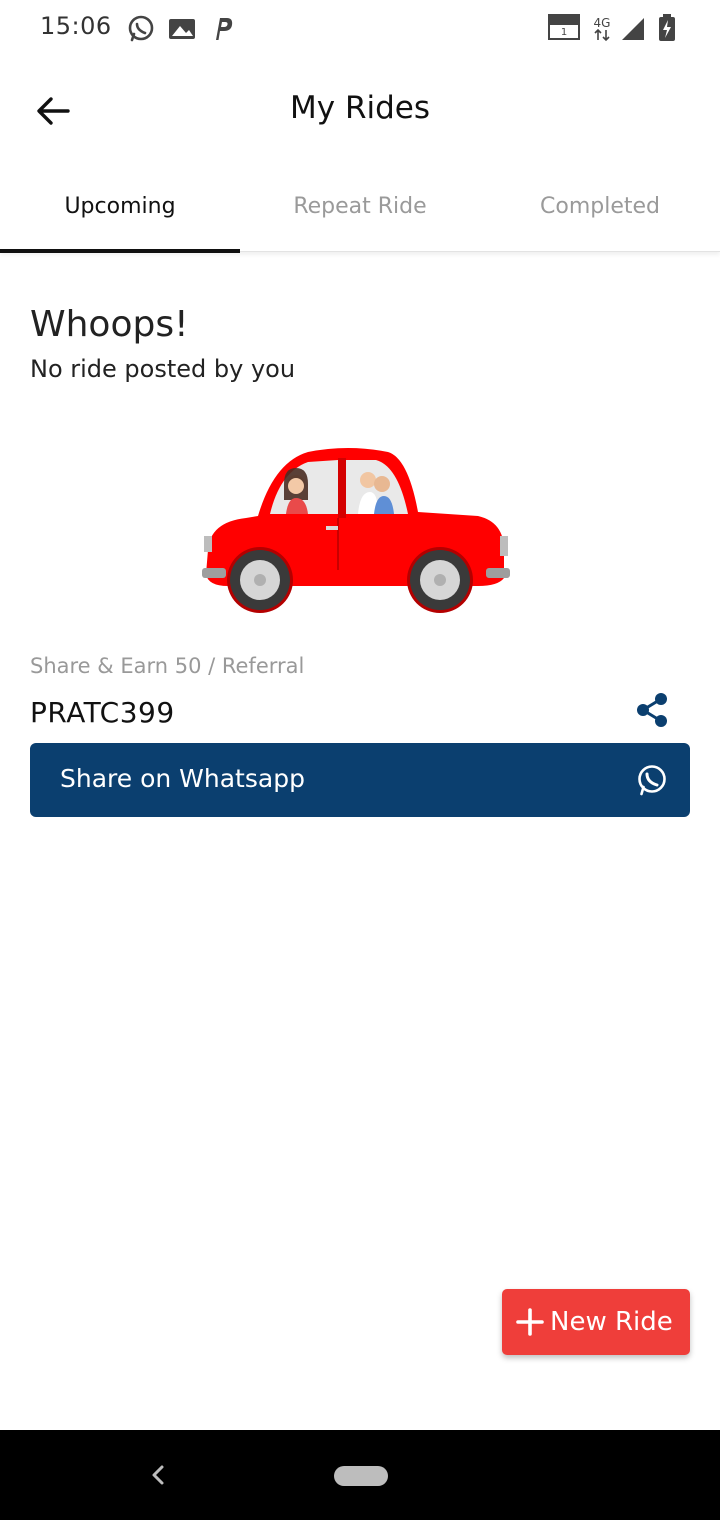 The image size is (720, 1520). What do you see at coordinates (120, 206) in the screenshot?
I see `tab-upcoming: Upcoming` at bounding box center [120, 206].